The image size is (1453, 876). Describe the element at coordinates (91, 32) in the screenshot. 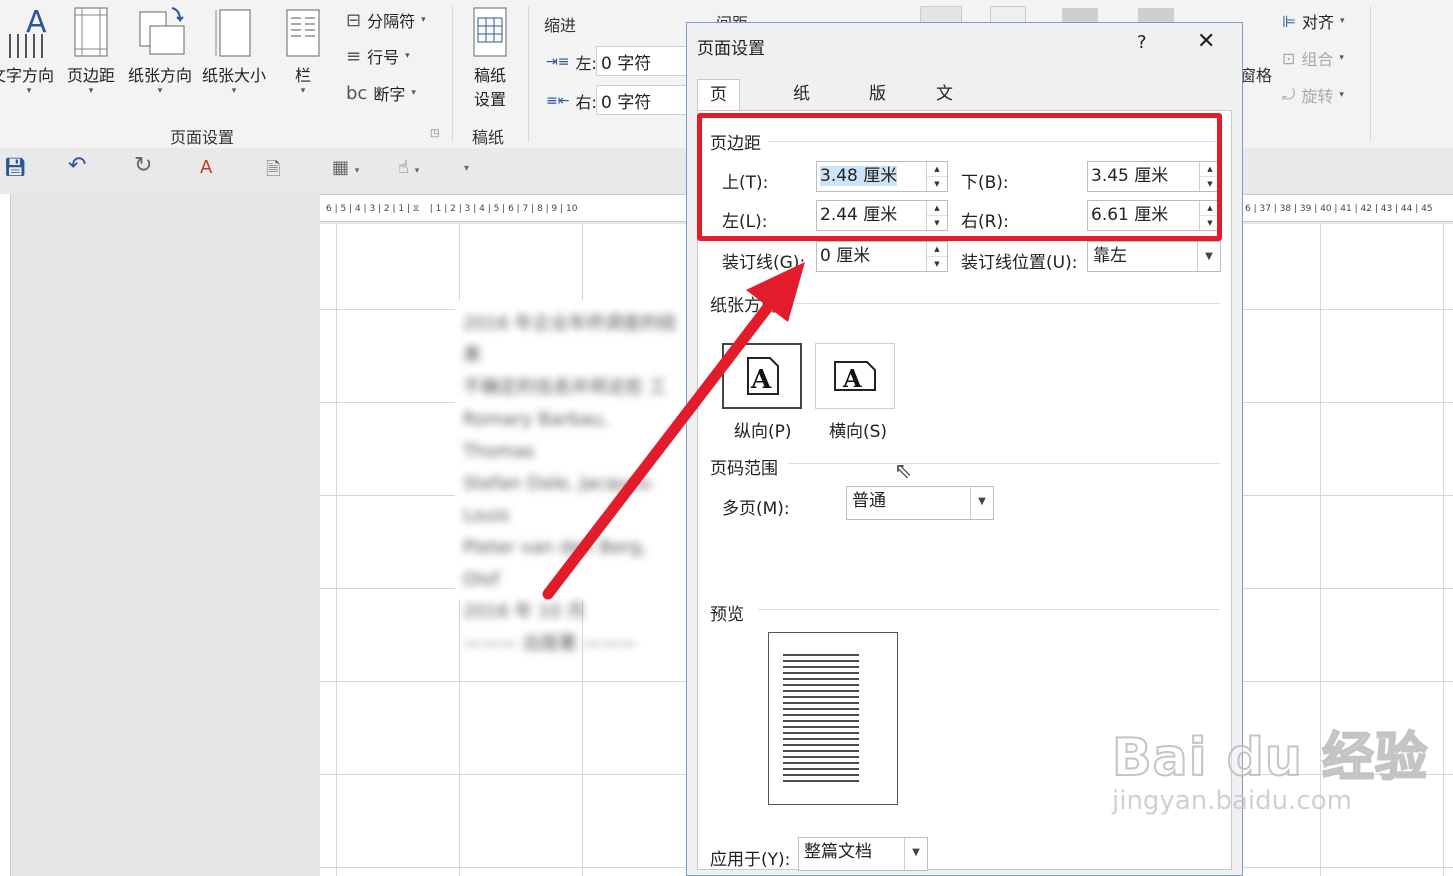

I see `margins-icon` at that location.